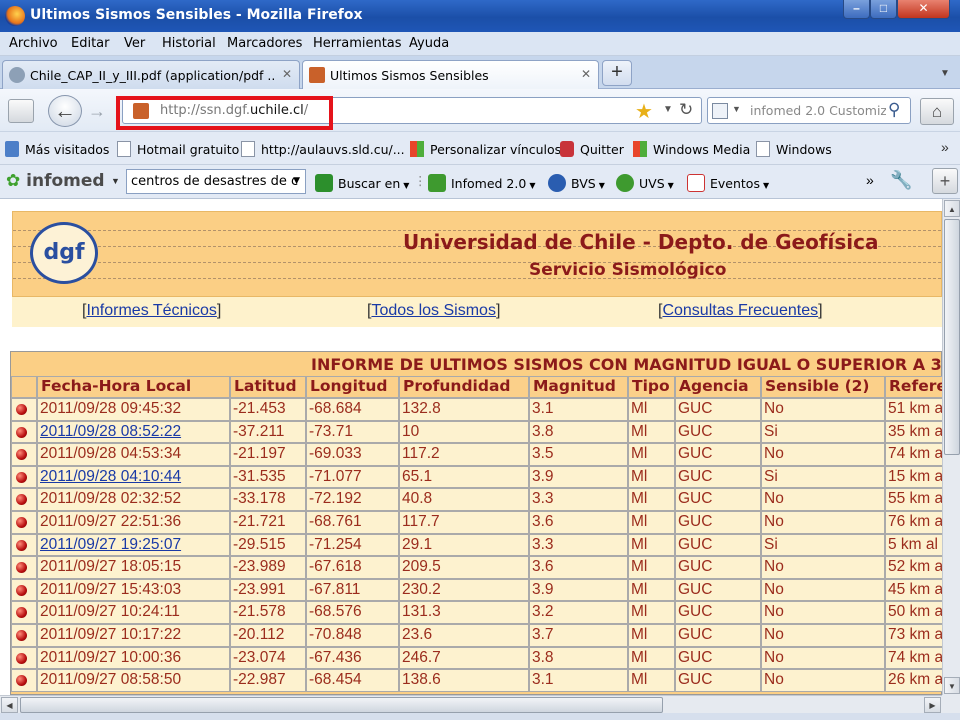 This screenshot has height=720, width=960. Describe the element at coordinates (645, 183) in the screenshot. I see `uvs-button: UVS ▼` at that location.